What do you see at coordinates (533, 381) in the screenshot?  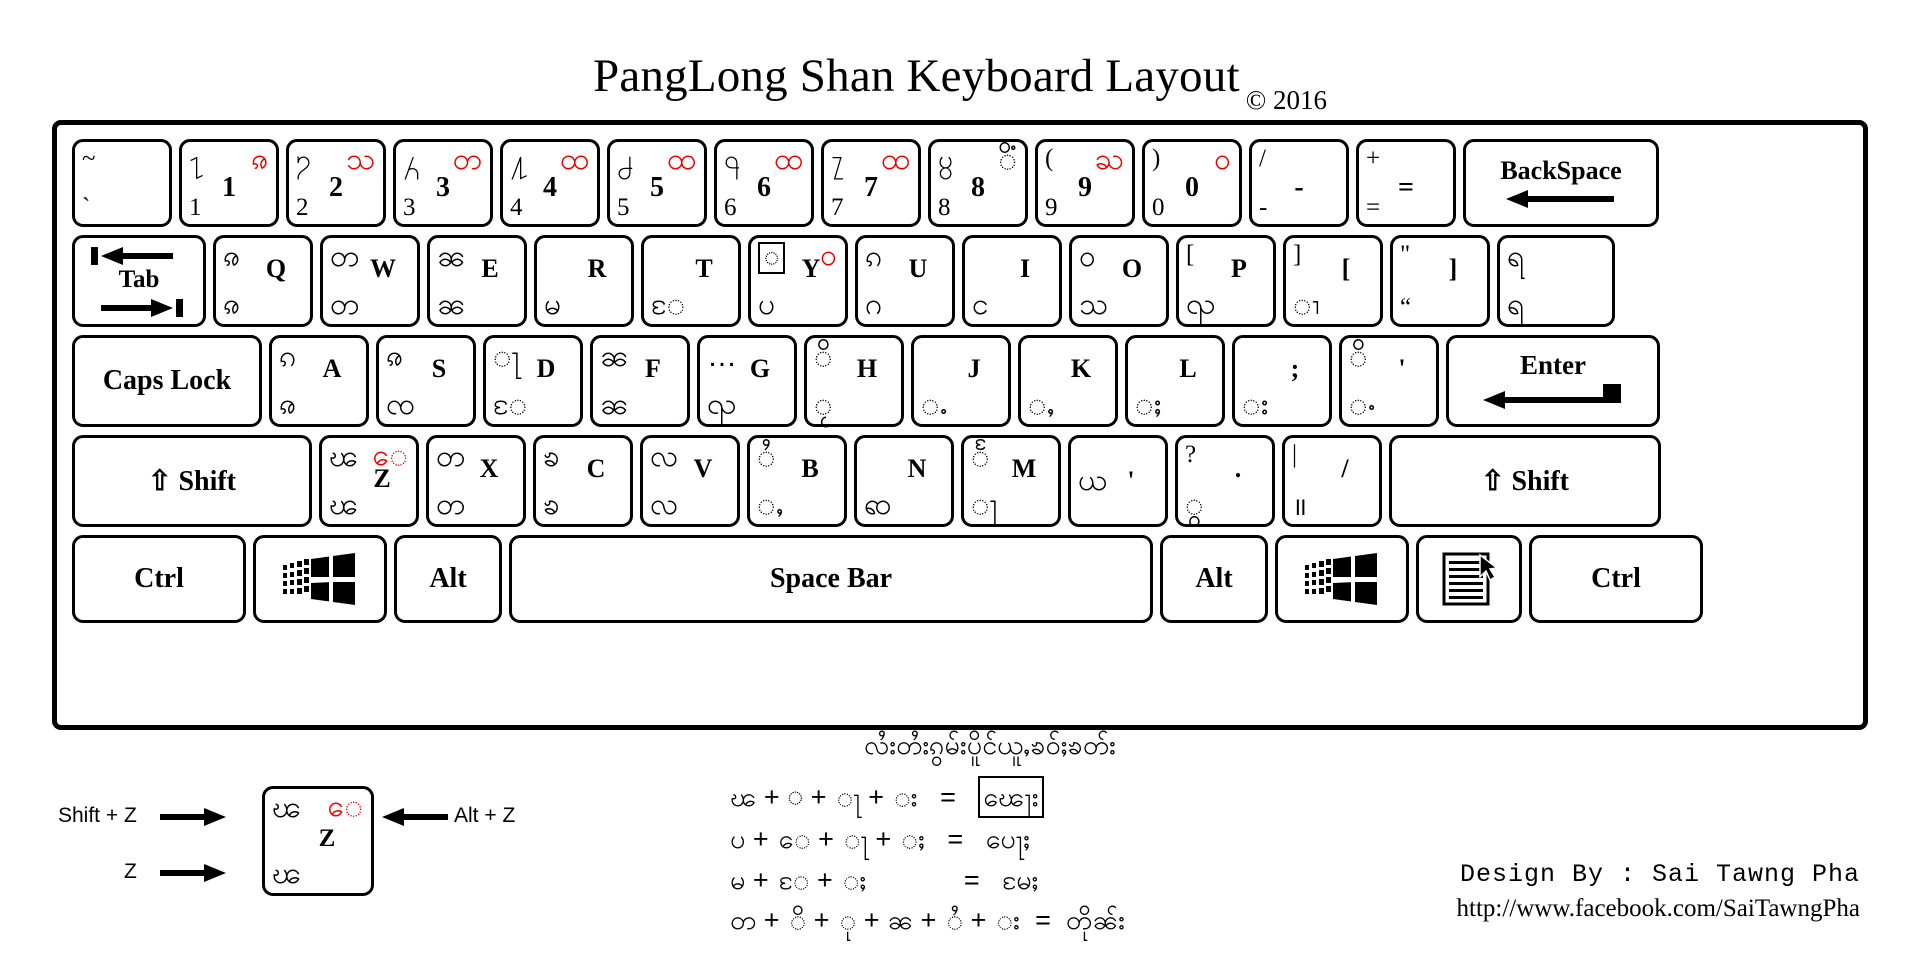 I see `key-d: ႃ D ႄ` at bounding box center [533, 381].